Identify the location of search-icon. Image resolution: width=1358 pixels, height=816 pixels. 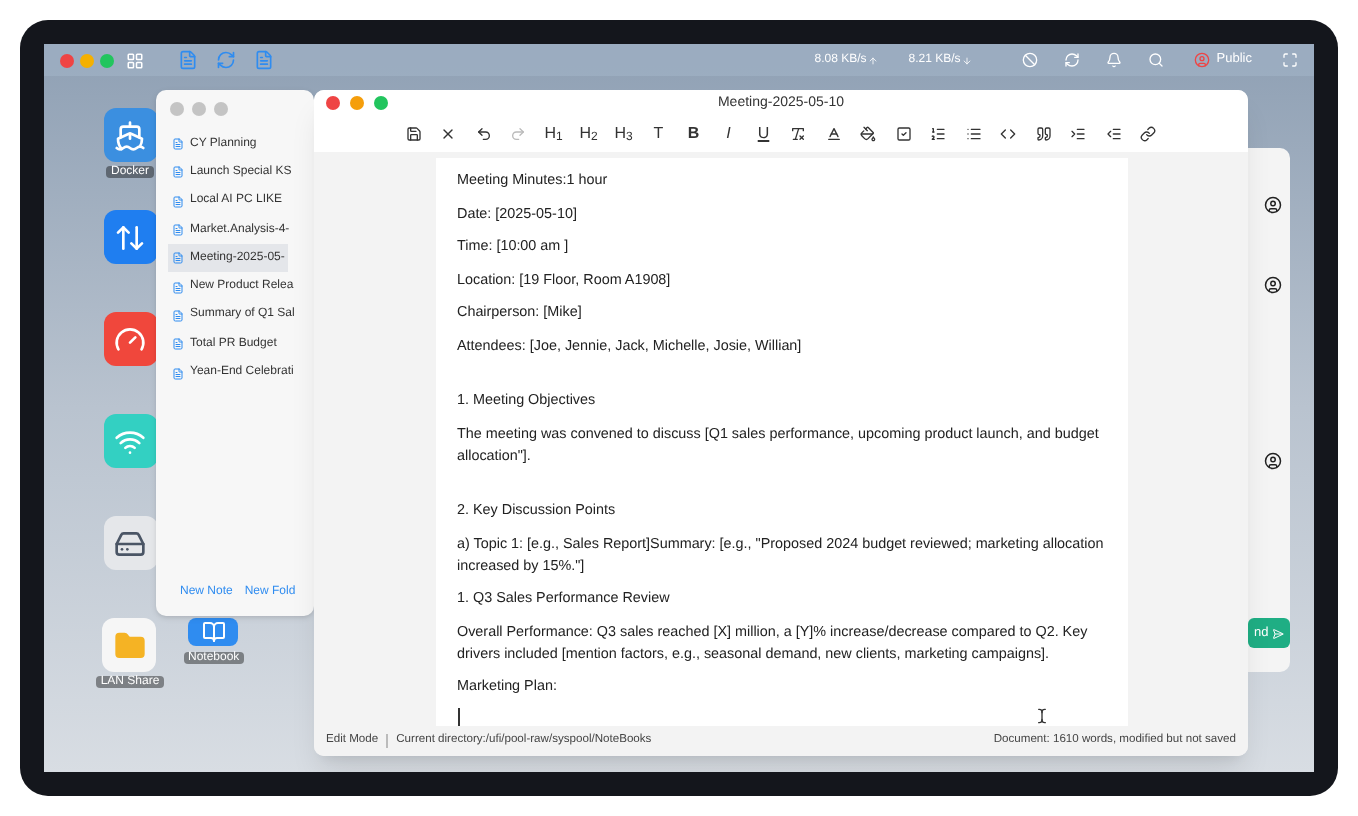
(1156, 60).